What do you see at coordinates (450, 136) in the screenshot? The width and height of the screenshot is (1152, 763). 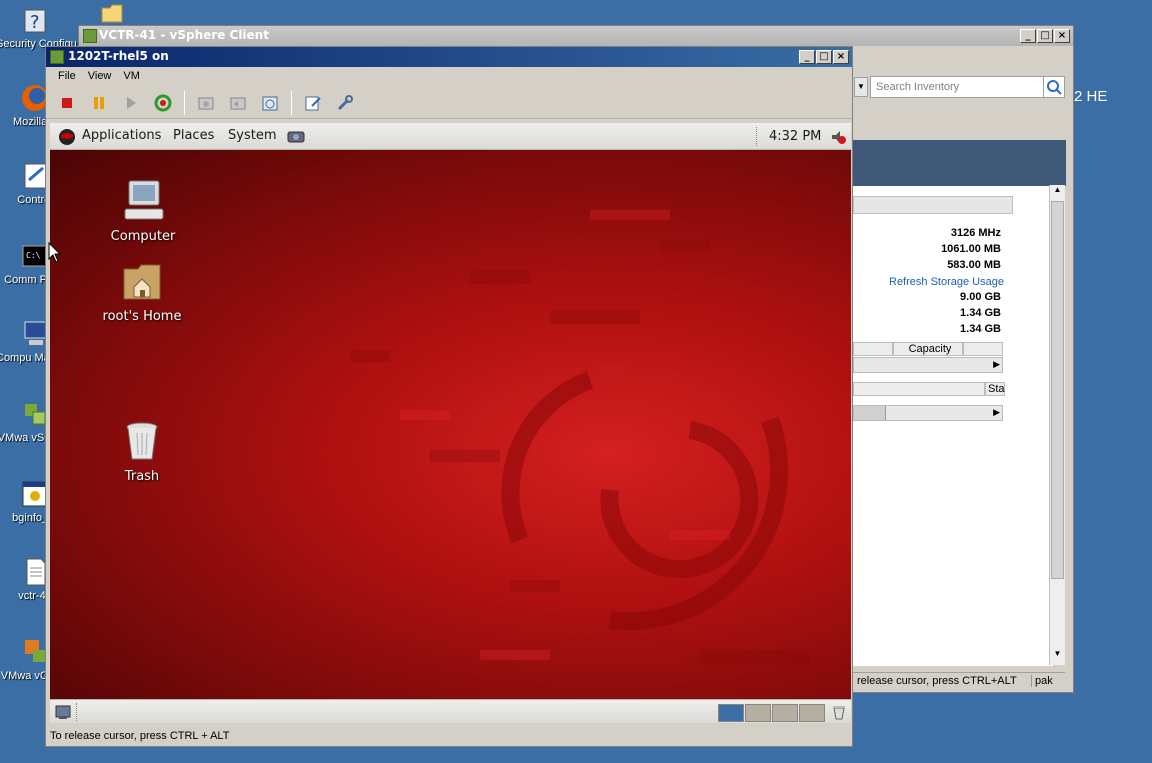 I see `gnome-top-panel: Applications Places System 4:32 PM` at bounding box center [450, 136].